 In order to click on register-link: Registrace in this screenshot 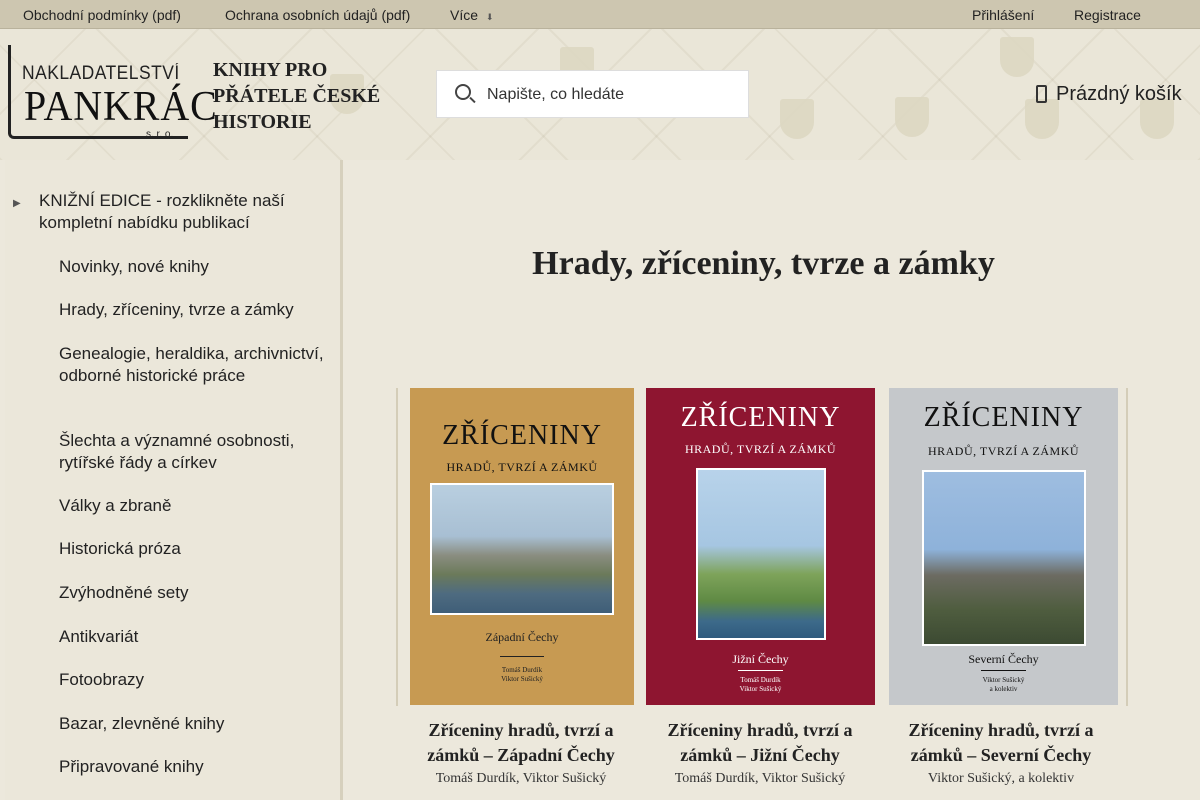, I will do `click(1107, 15)`.